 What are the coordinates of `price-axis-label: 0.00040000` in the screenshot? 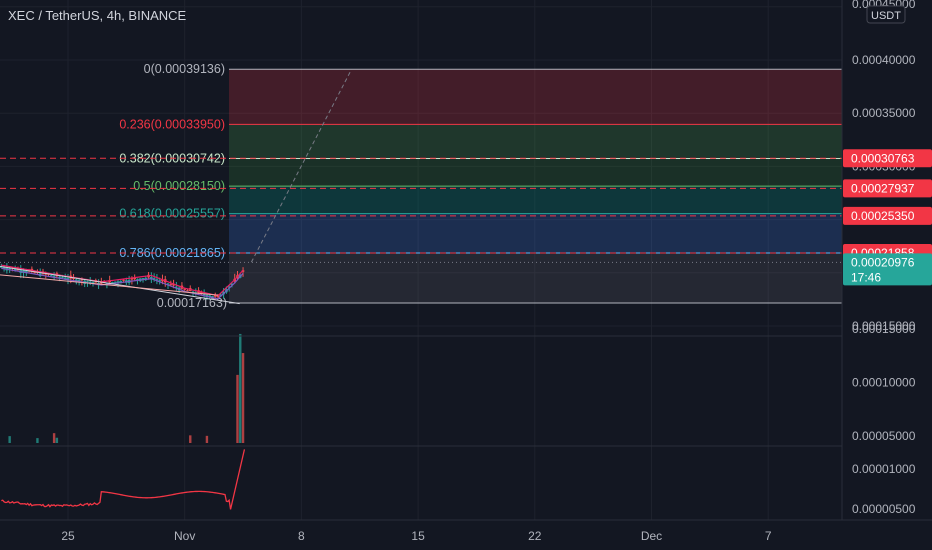 It's located at (884, 60).